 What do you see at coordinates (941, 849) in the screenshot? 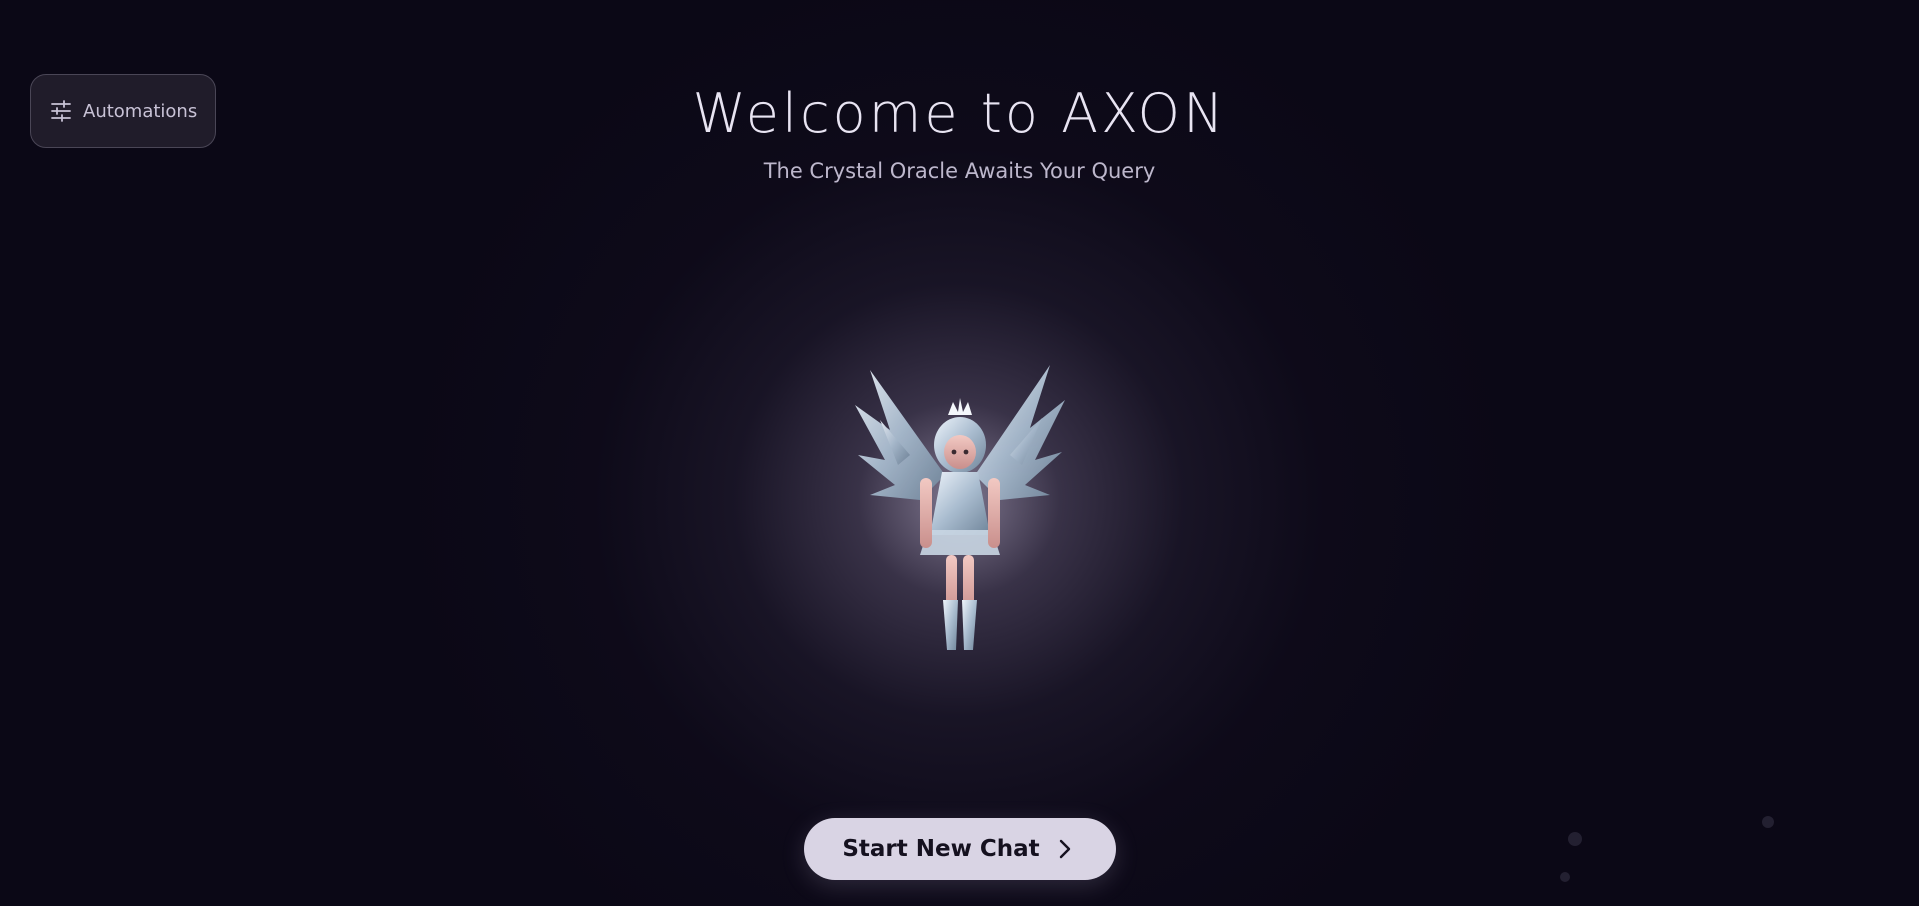
I see `start-new-chat-label: Start New Chat` at bounding box center [941, 849].